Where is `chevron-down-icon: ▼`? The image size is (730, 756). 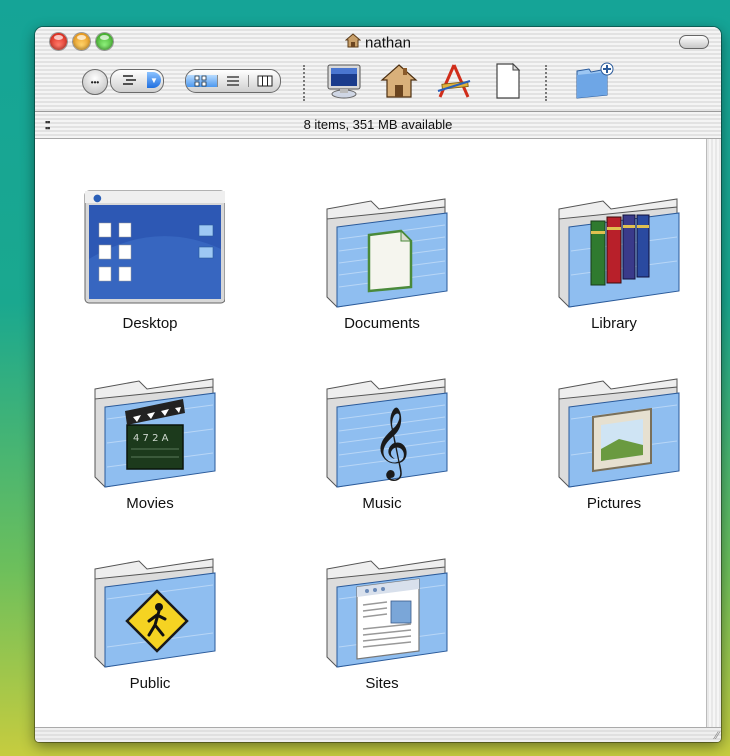
chevron-down-icon: ▼ is located at coordinates (154, 80).